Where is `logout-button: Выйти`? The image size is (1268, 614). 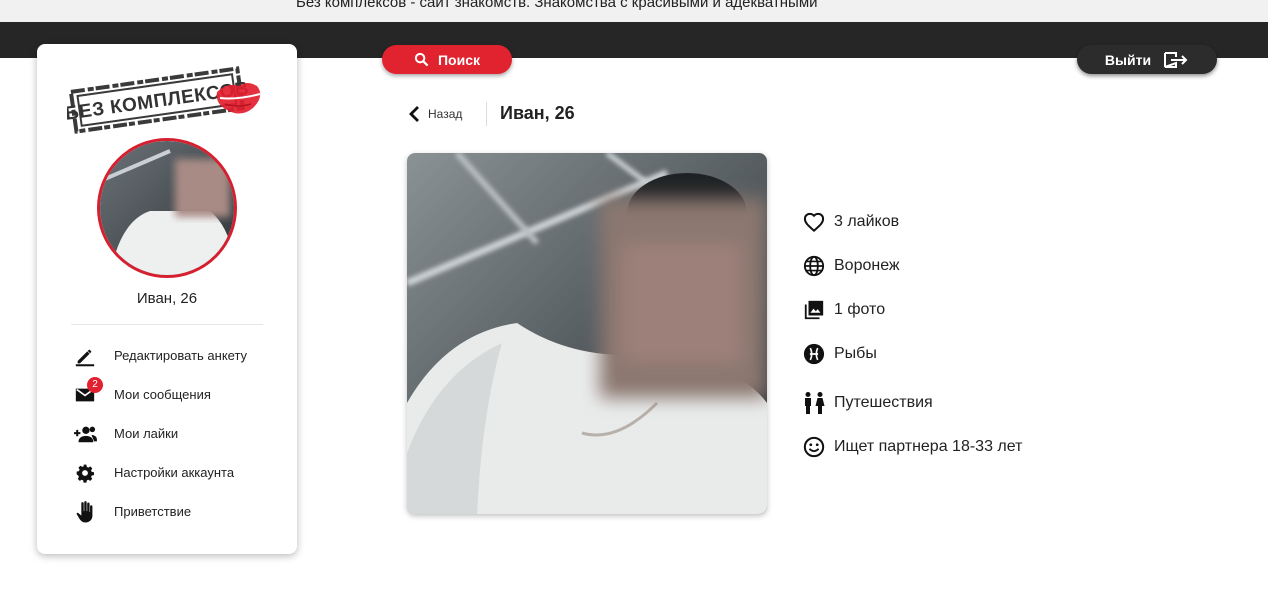 logout-button: Выйти is located at coordinates (1147, 59).